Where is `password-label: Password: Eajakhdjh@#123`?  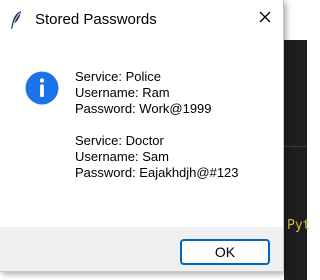
password-label: Password: Eajakhdjh@#123 is located at coordinates (157, 172).